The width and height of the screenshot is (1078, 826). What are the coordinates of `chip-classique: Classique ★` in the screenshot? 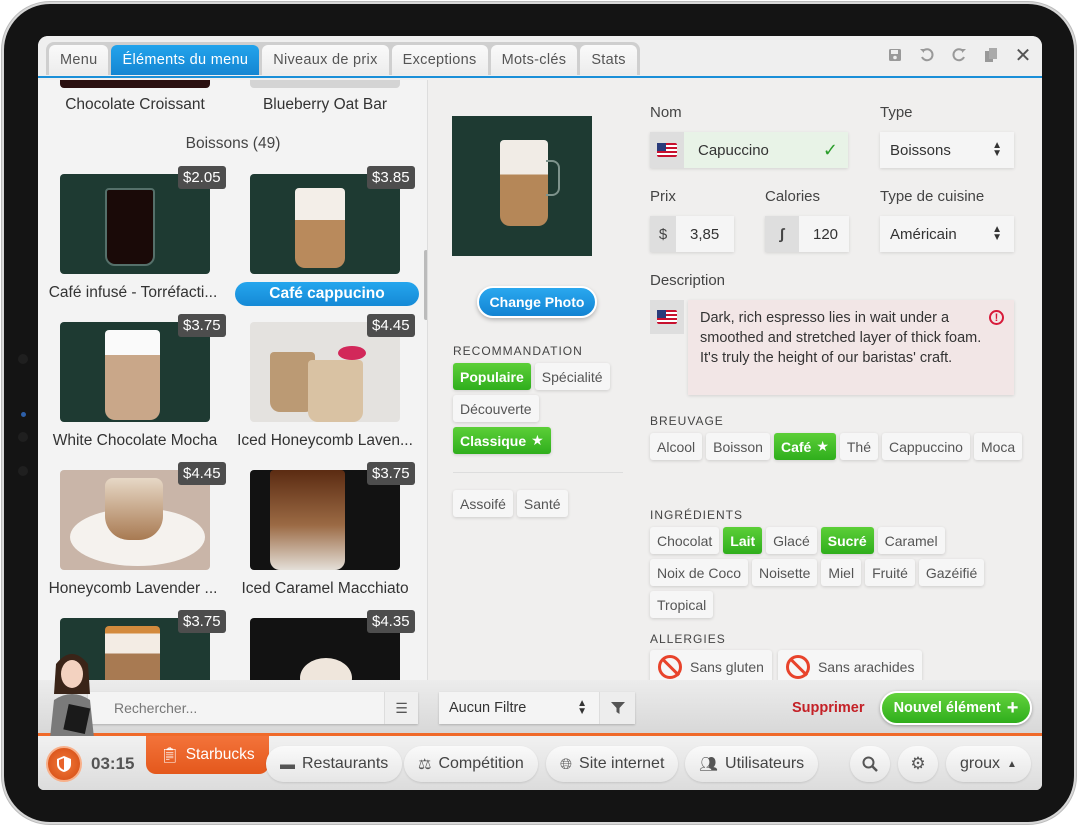 It's located at (502, 440).